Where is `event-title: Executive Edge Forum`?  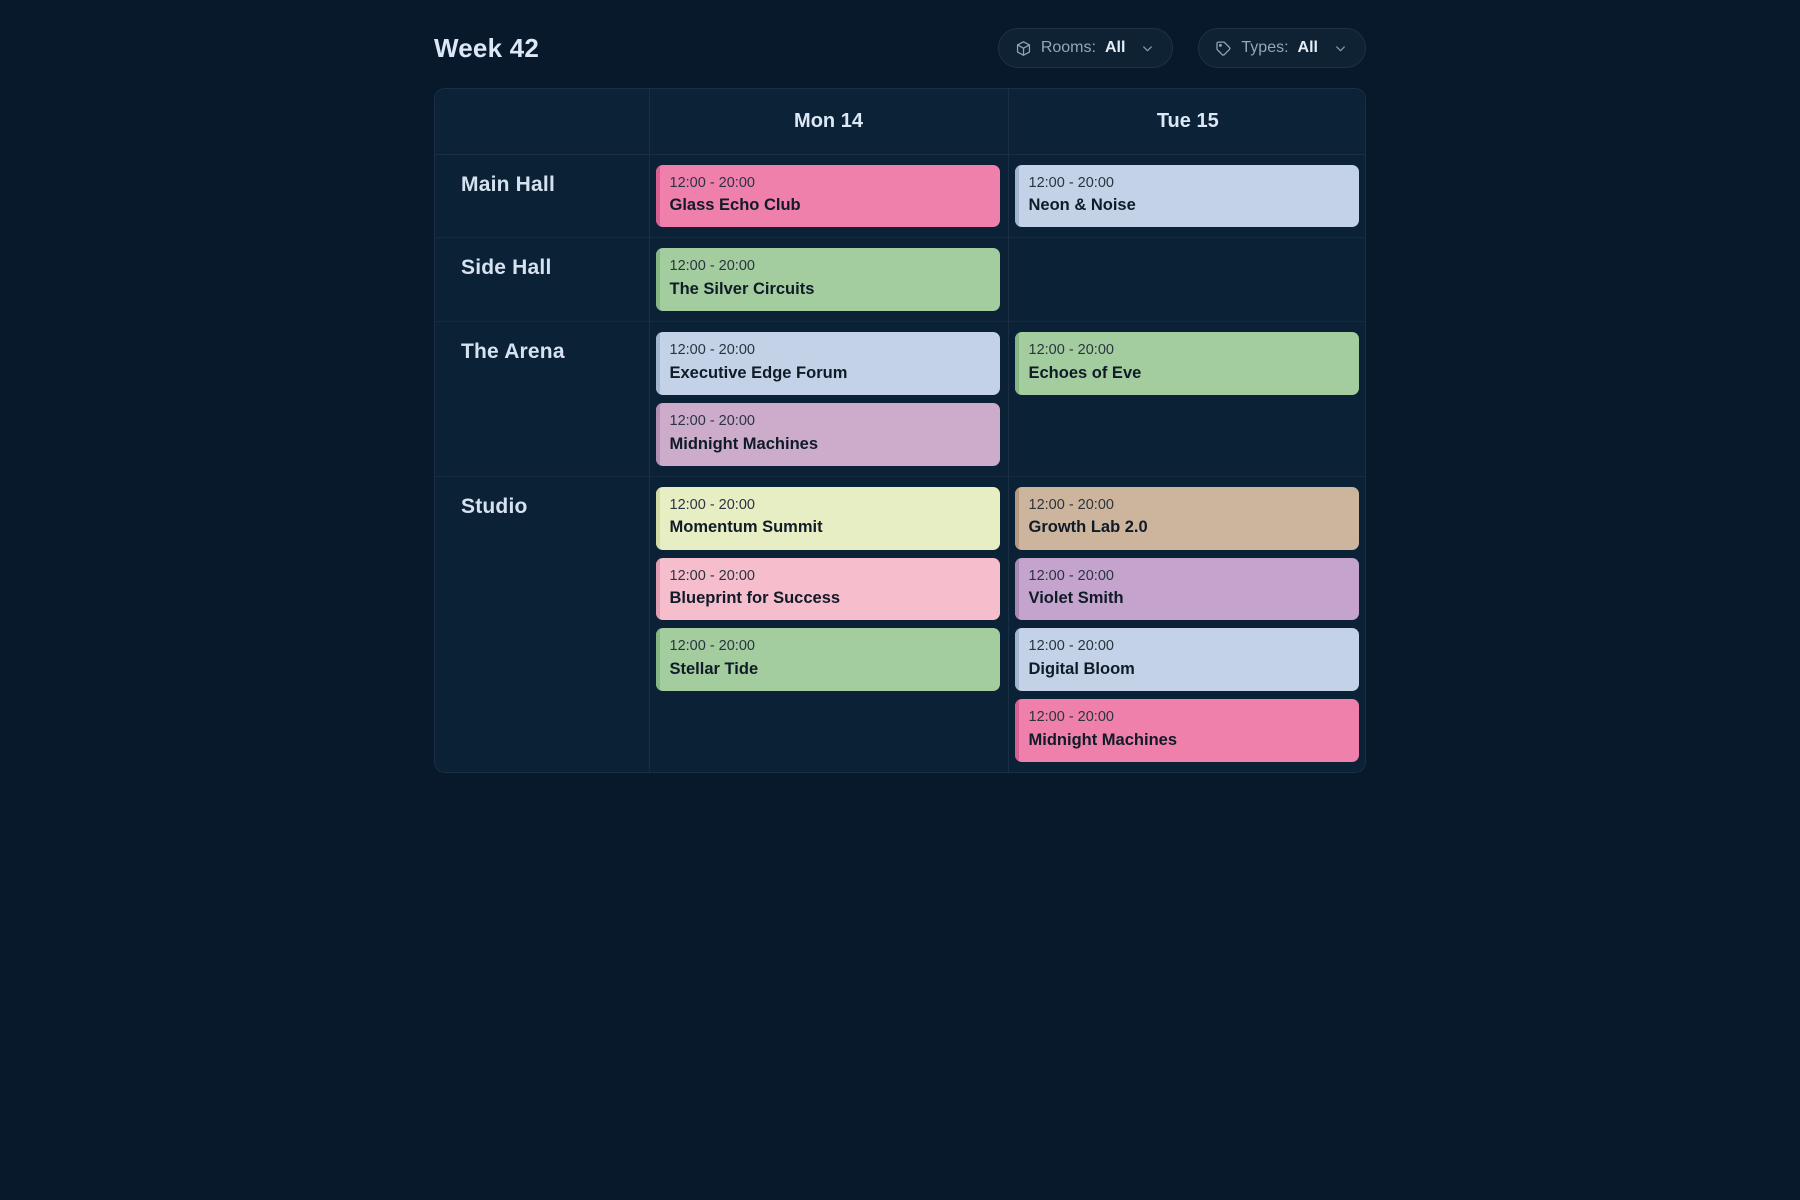
event-title: Executive Edge Forum is located at coordinates (758, 372).